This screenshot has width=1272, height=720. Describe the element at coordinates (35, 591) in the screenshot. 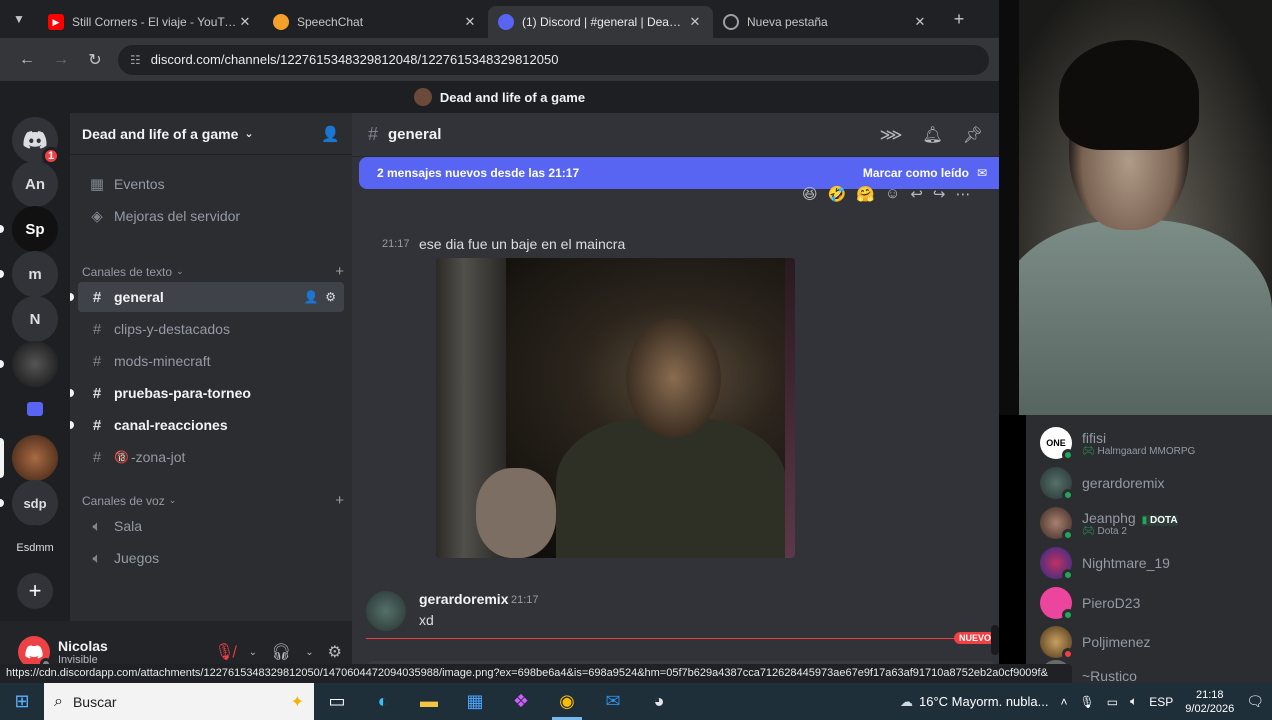

I see `add-server-icon: +` at that location.